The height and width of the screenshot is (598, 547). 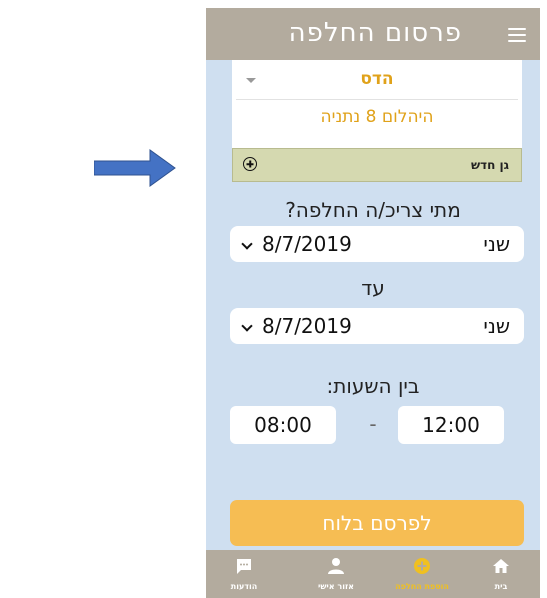 What do you see at coordinates (377, 165) in the screenshot?
I see `new-kindergarten-button: גן חדש` at bounding box center [377, 165].